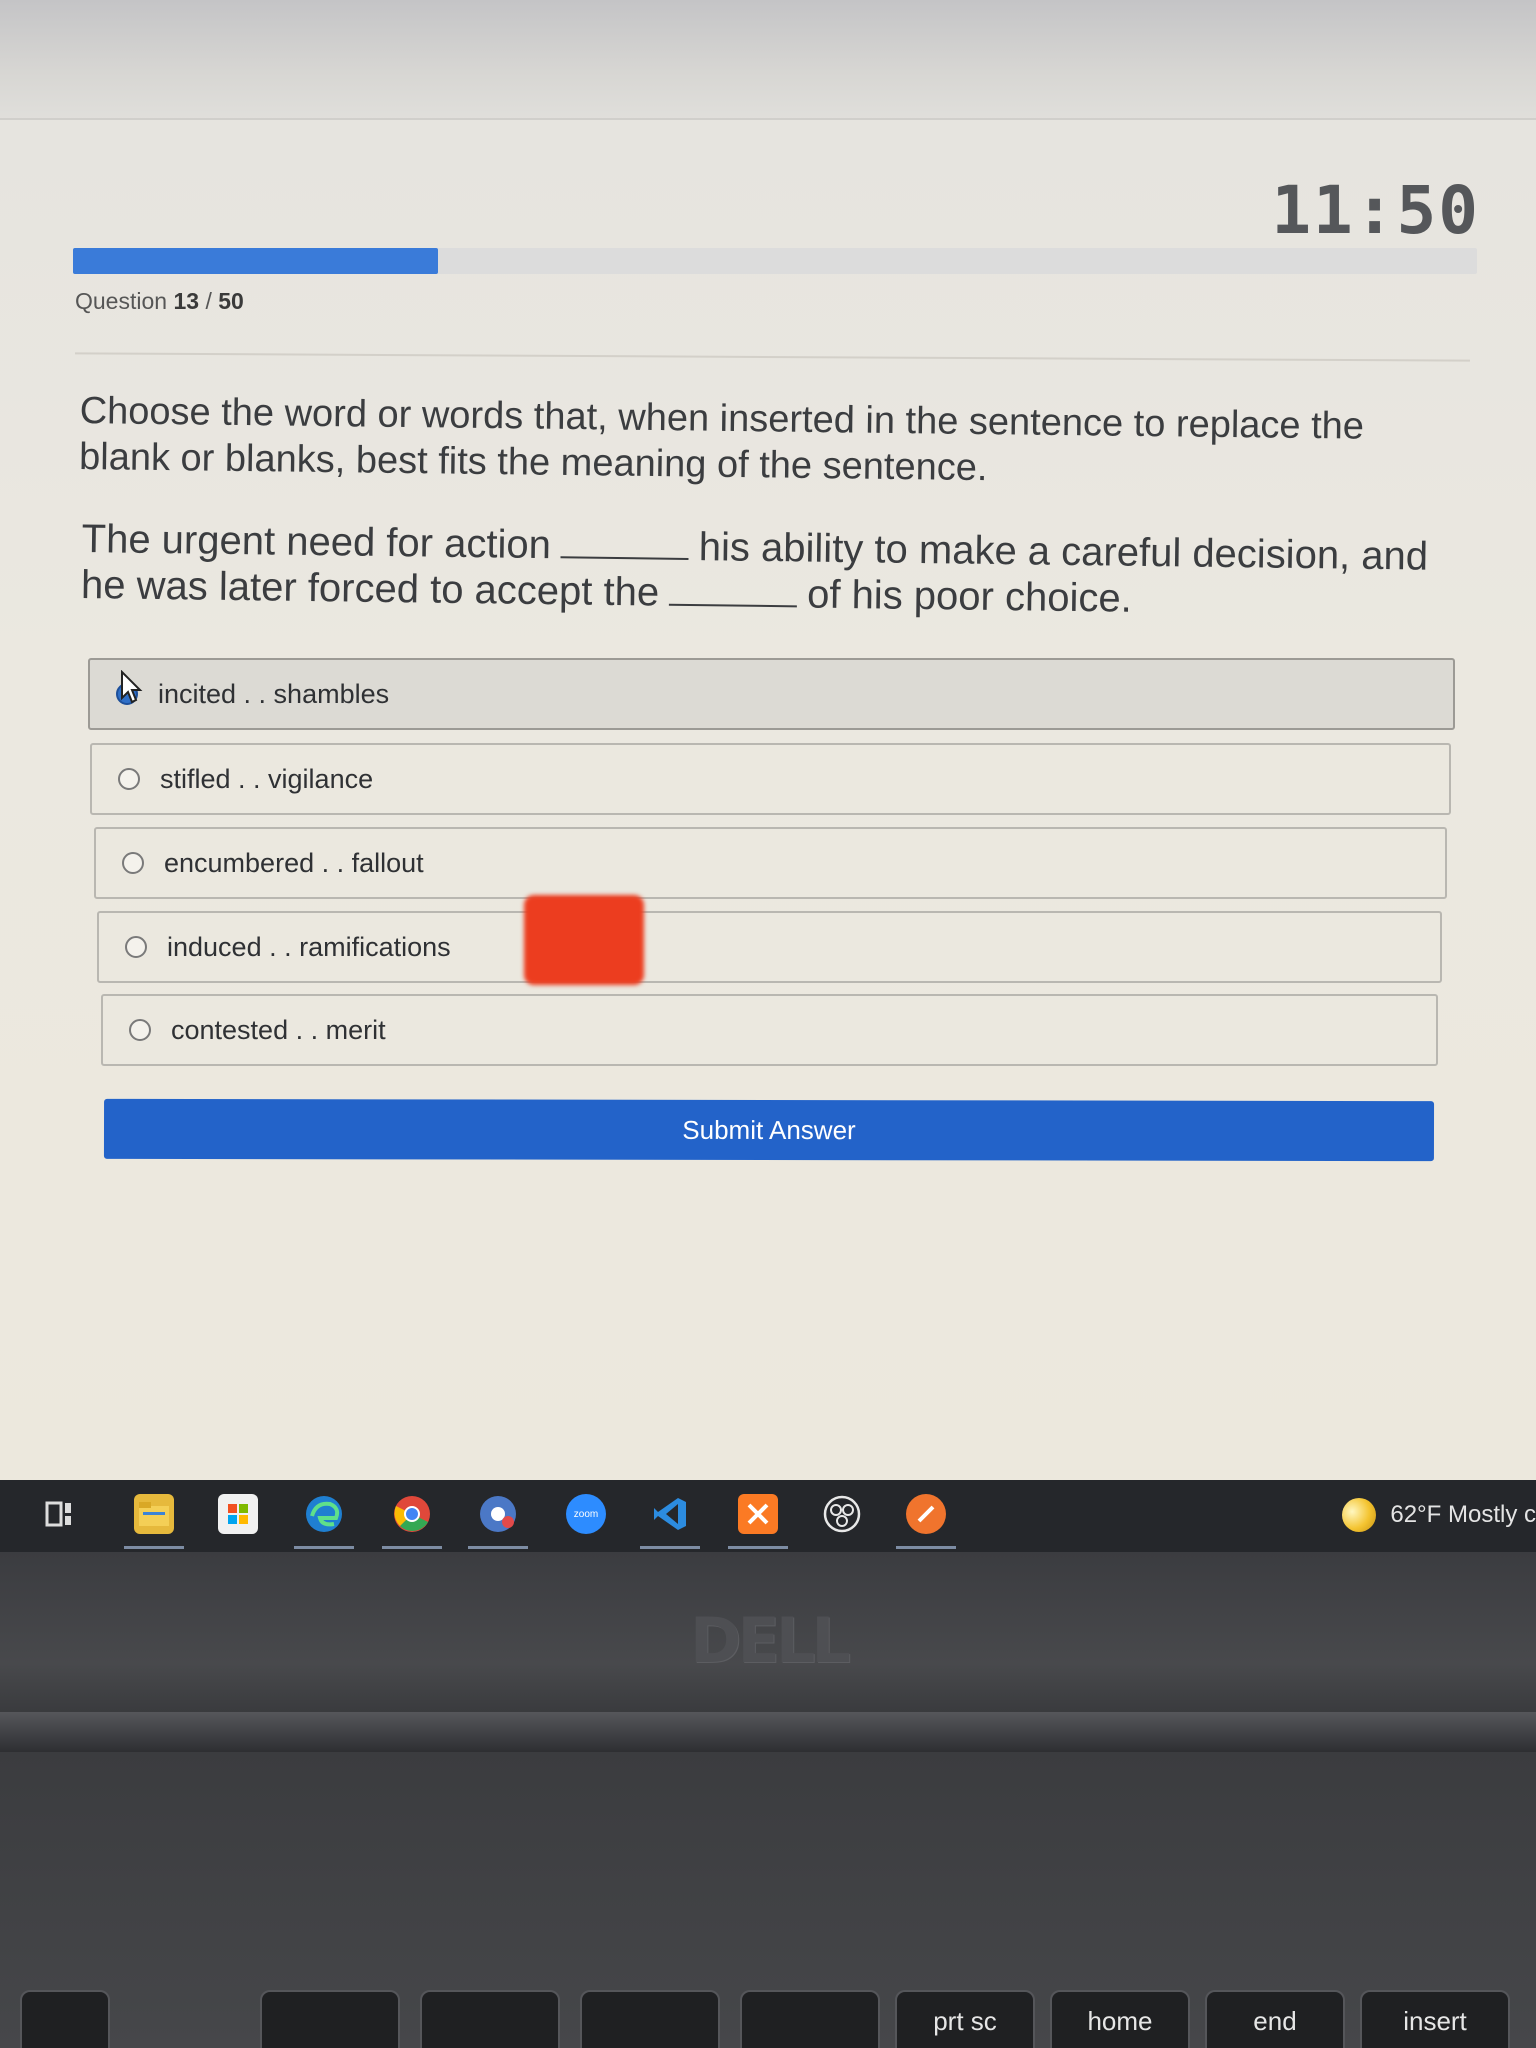 This screenshot has width=1536, height=2048. What do you see at coordinates (758, 1514) in the screenshot?
I see `xampp-icon` at bounding box center [758, 1514].